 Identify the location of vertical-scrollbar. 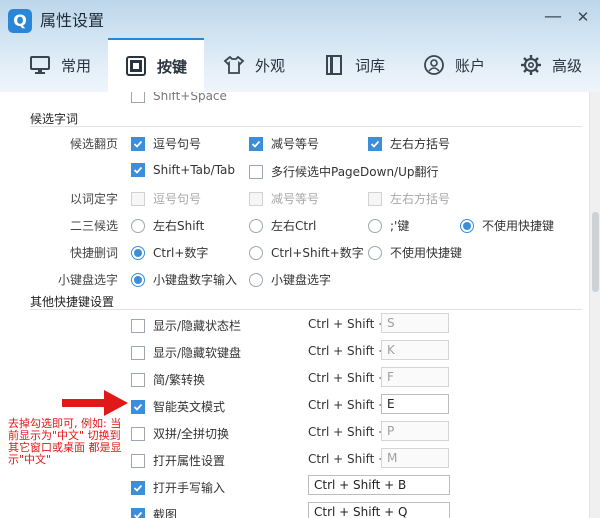
(594, 305).